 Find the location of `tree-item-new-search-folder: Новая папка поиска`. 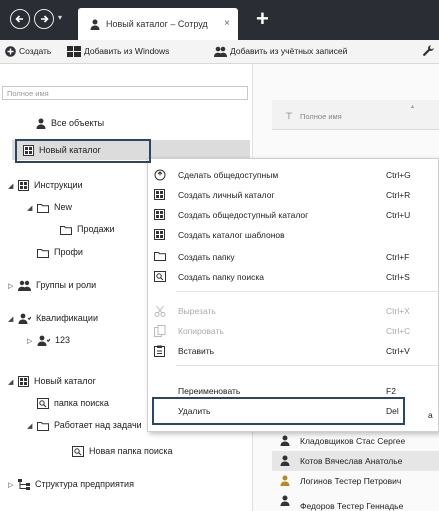

tree-item-new-search-folder: Новая папка поиска is located at coordinates (122, 452).